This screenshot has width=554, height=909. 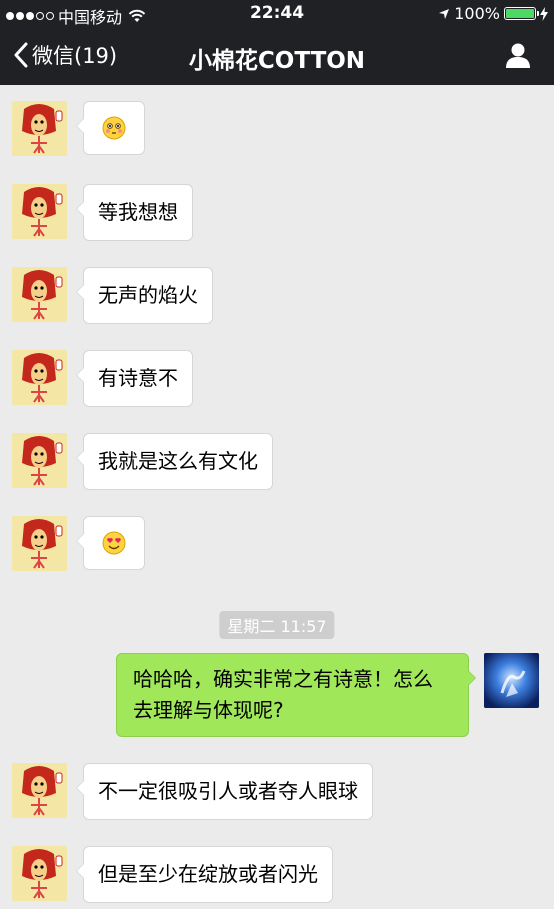 I want to click on timestamp-label: 星期二 11:57, so click(x=277, y=625).